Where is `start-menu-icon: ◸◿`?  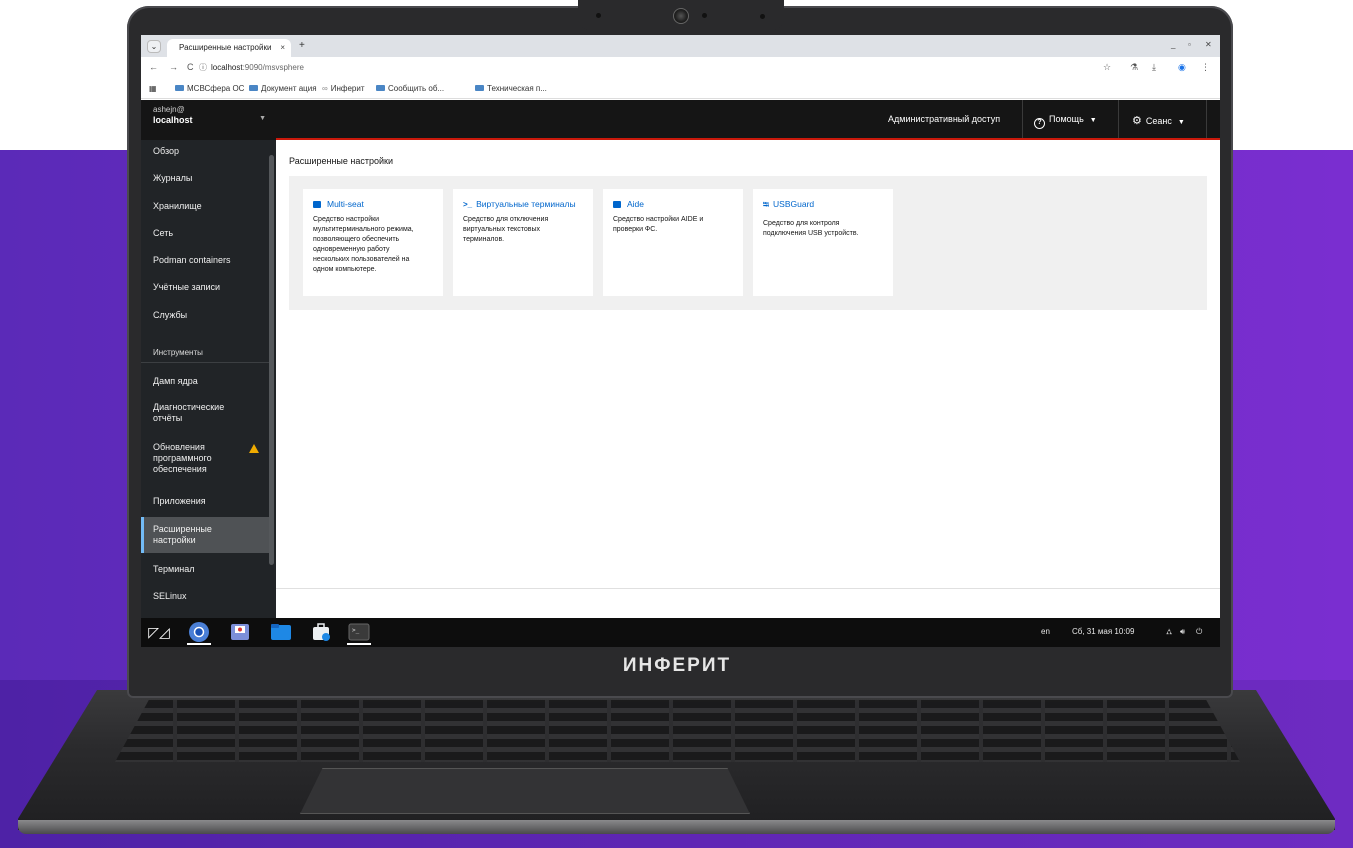 start-menu-icon: ◸◿ is located at coordinates (159, 632).